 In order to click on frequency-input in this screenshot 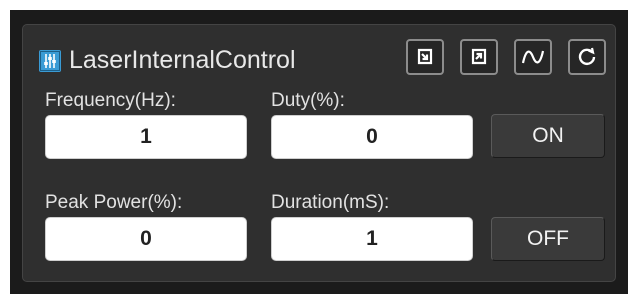, I will do `click(146, 137)`.